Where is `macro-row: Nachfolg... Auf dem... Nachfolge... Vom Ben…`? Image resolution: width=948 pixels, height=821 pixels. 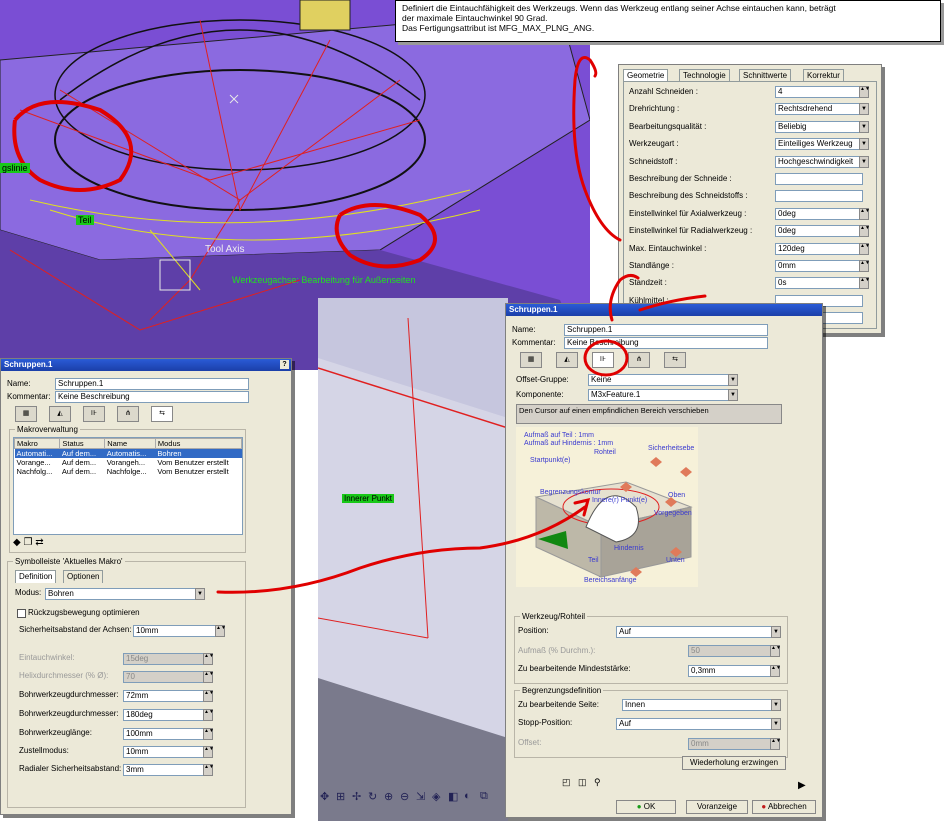 macro-row: Nachfolg... Auf dem... Nachfolge... Vom Ben… is located at coordinates (128, 471).